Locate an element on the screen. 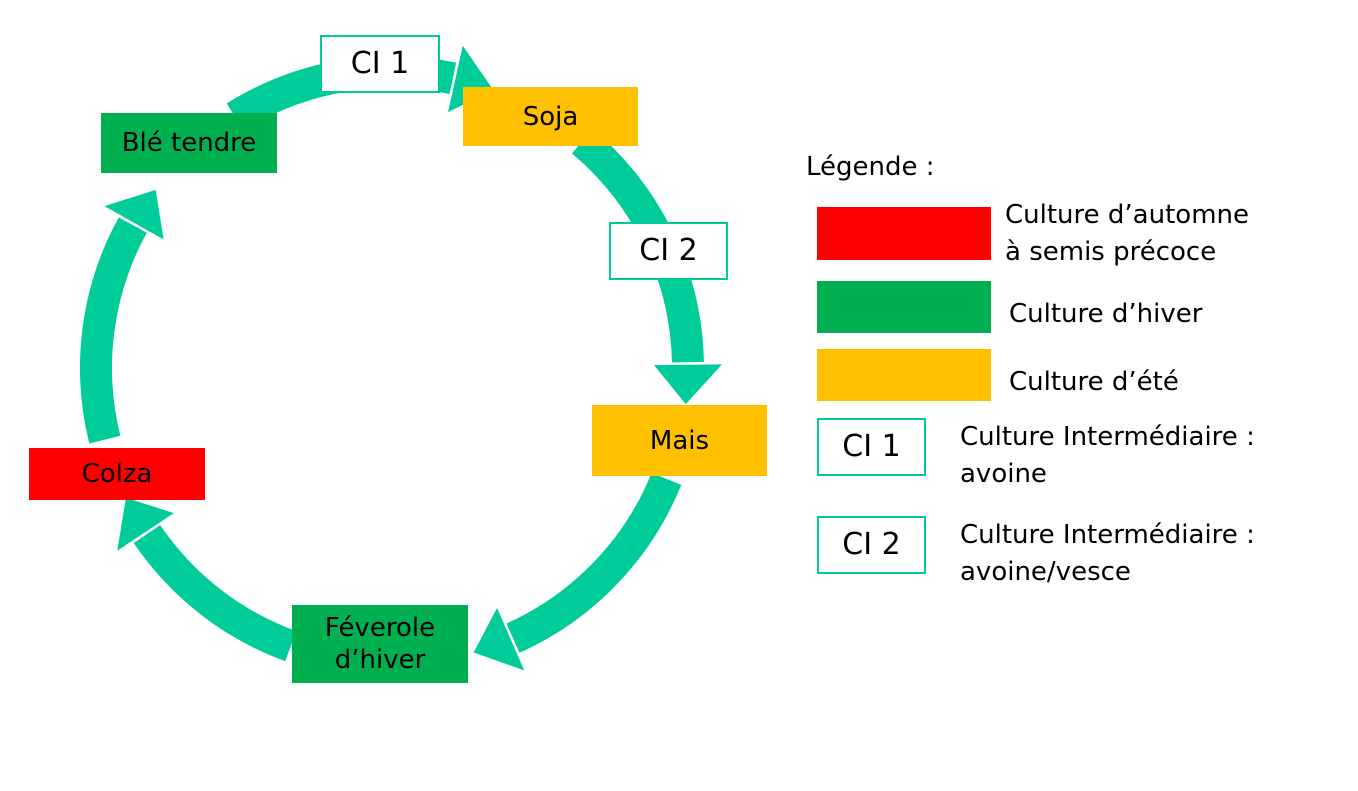 The image size is (1358, 791). box-ble-tendre: Blé tendre is located at coordinates (189, 143).